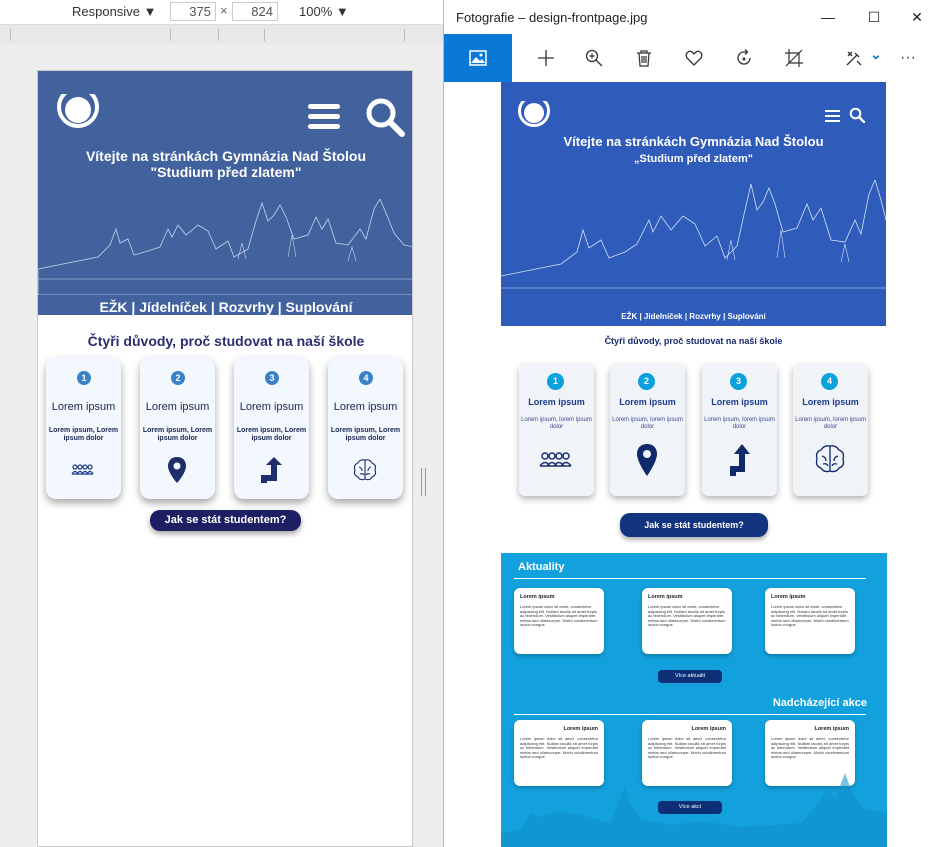 The width and height of the screenshot is (929, 847). I want to click on device-toolbar: Responsive ▼ 375 × 824 100% ▼, so click(221, 12).